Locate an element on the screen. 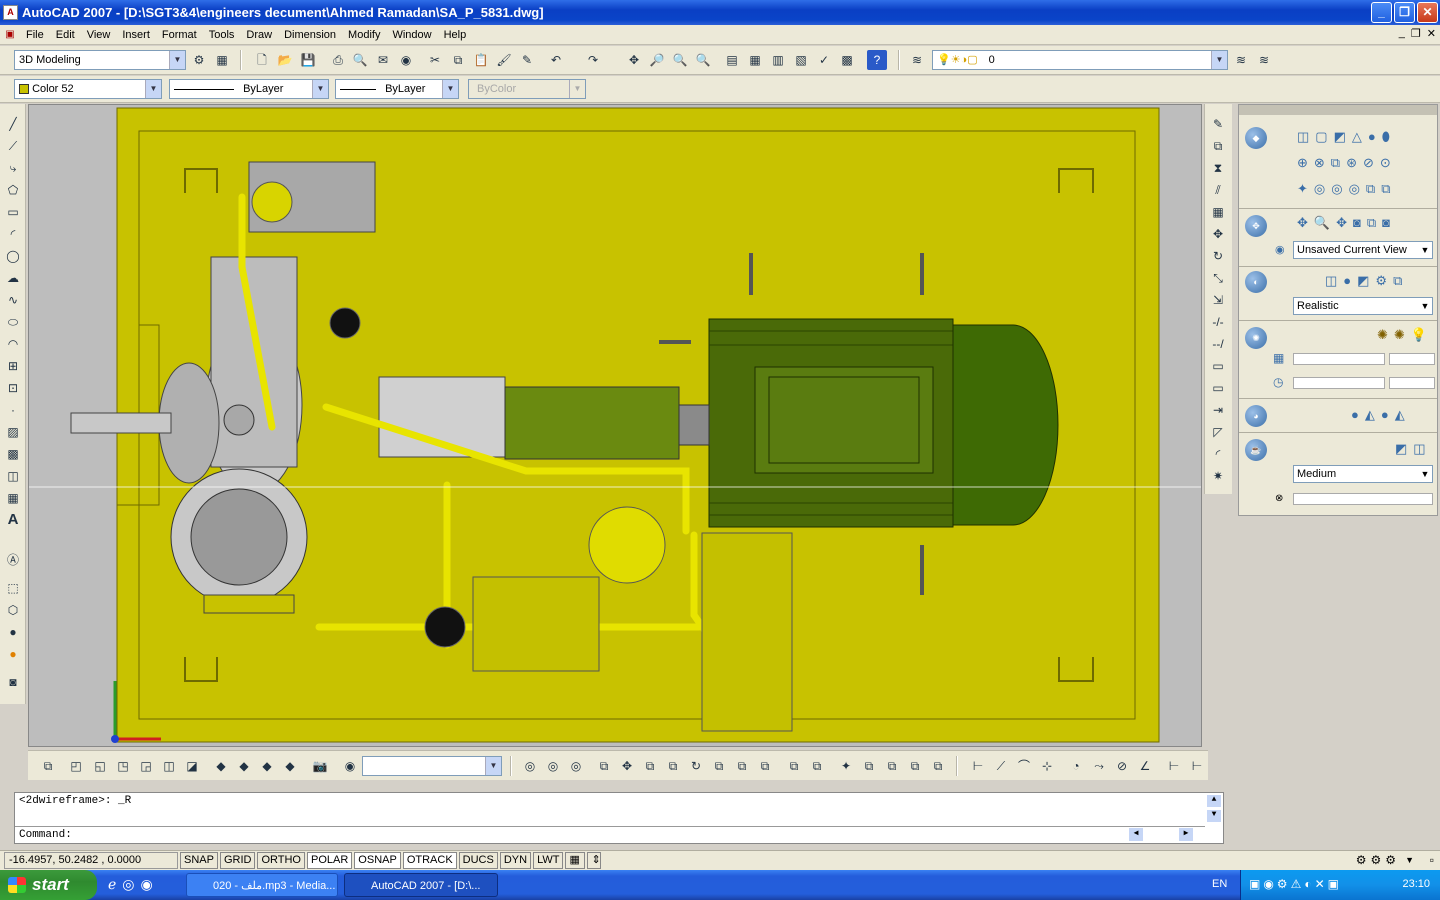 The image size is (1440, 900). zoom-previous-icon: 🔍 is located at coordinates (703, 60).